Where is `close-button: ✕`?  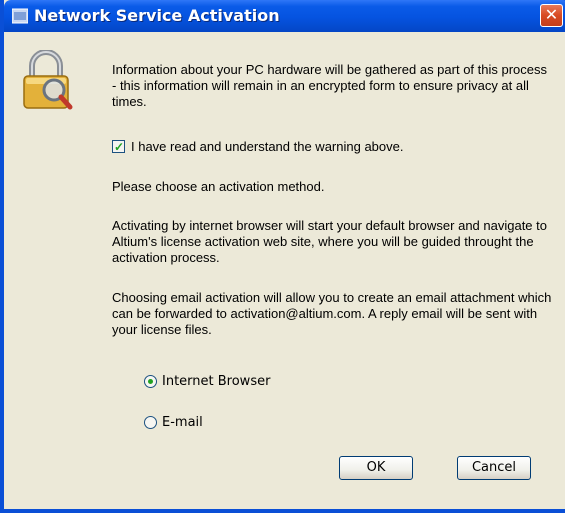
close-button: ✕ is located at coordinates (551, 15).